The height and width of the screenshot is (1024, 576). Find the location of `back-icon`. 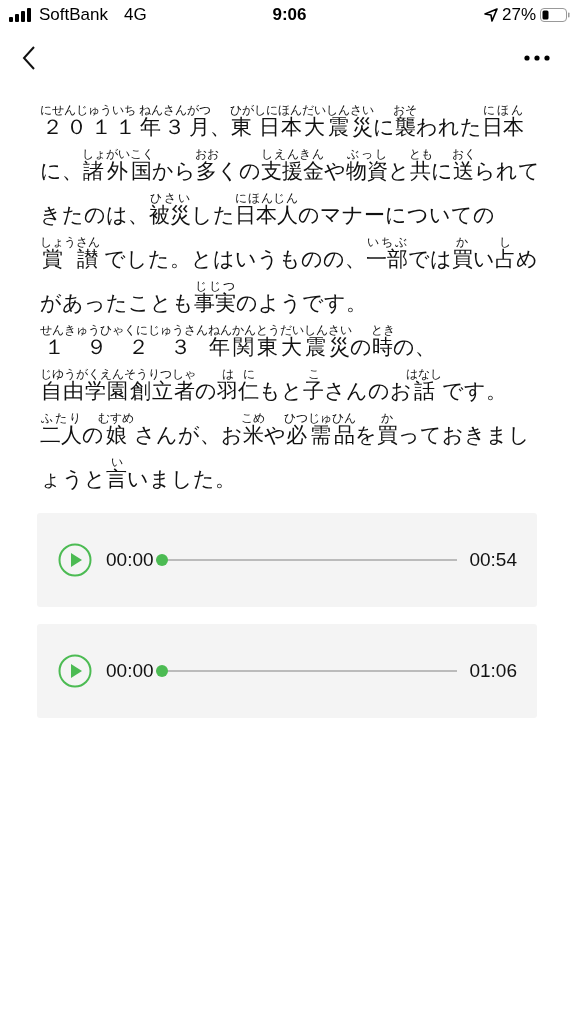

back-icon is located at coordinates (29, 58).